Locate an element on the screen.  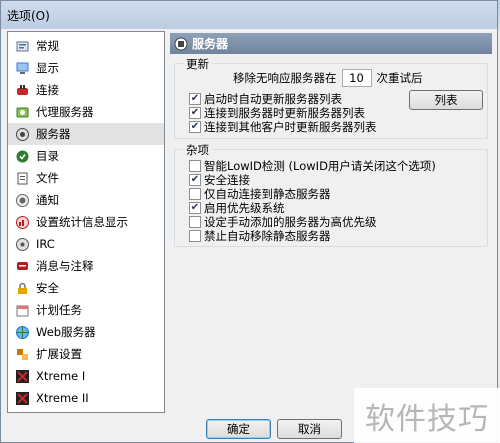
general-icon is located at coordinates (22, 46).